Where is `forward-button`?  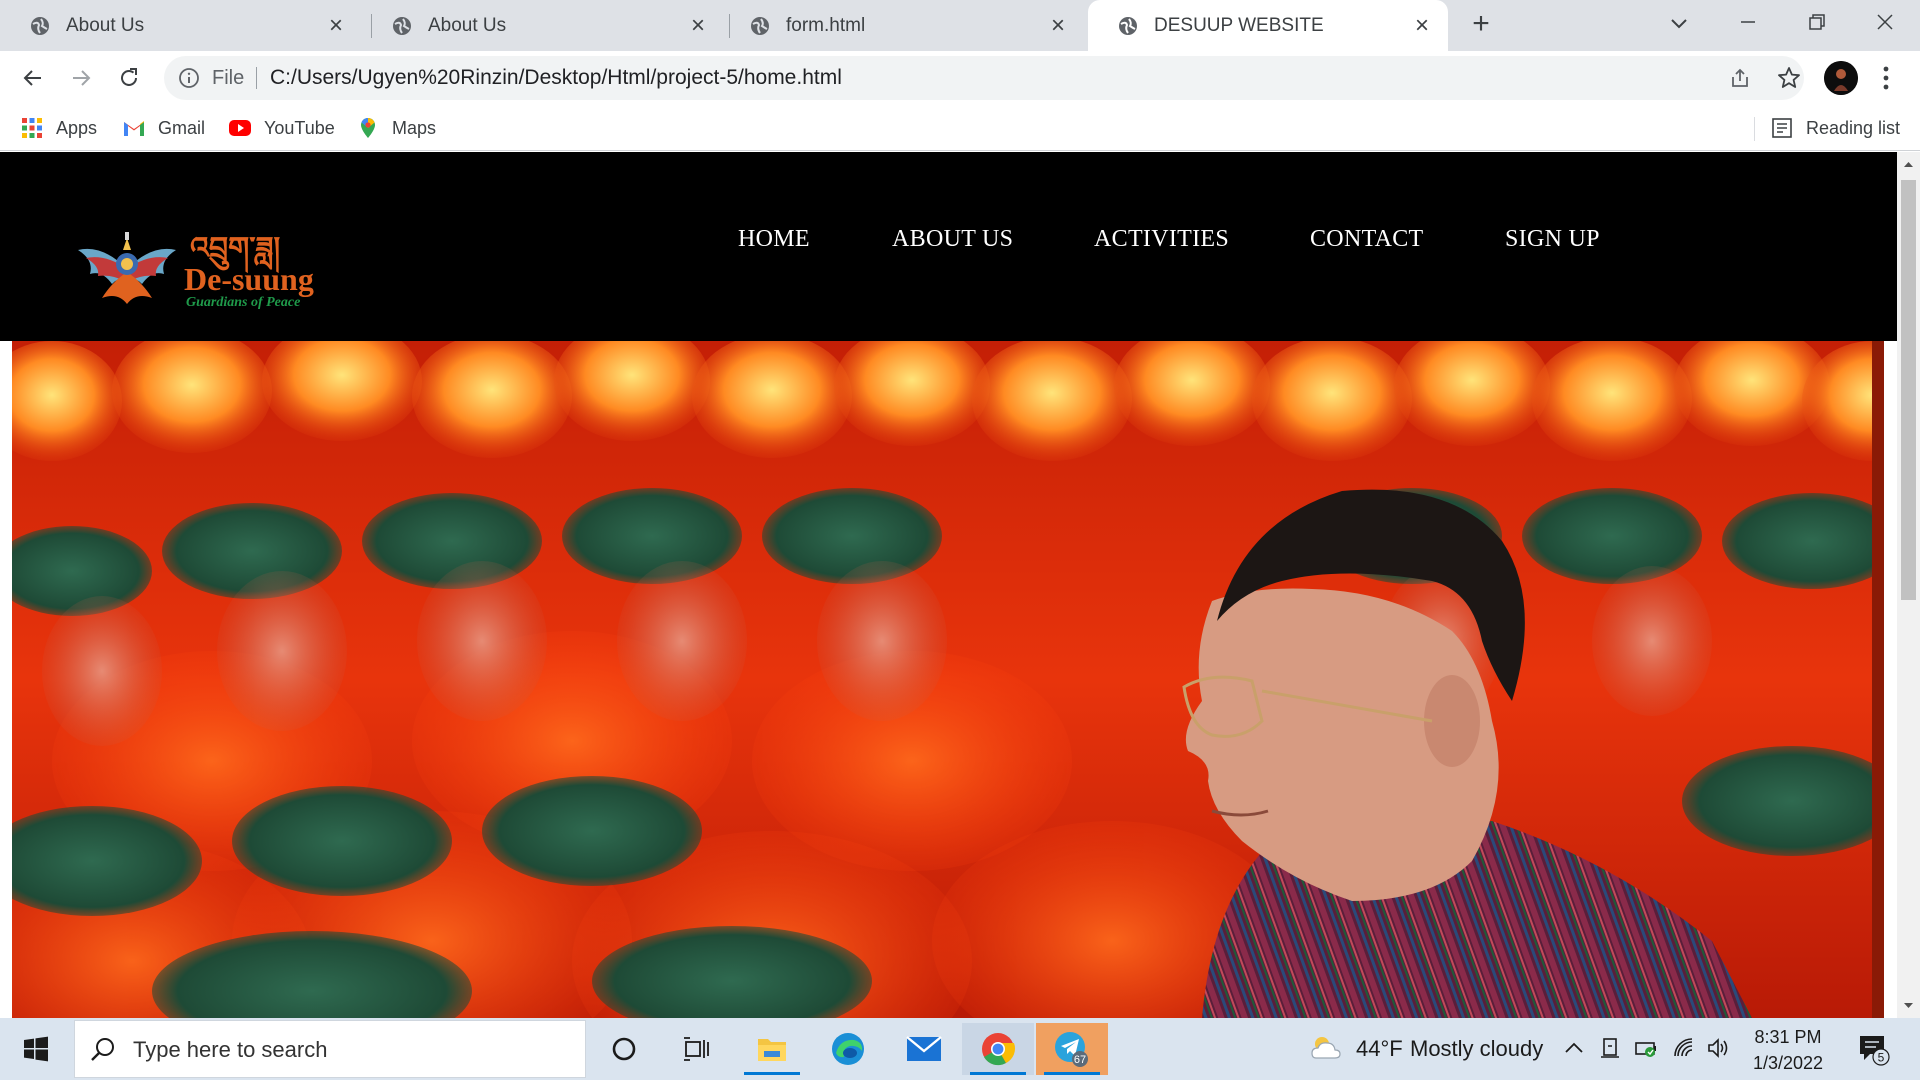
forward-button is located at coordinates (81, 78).